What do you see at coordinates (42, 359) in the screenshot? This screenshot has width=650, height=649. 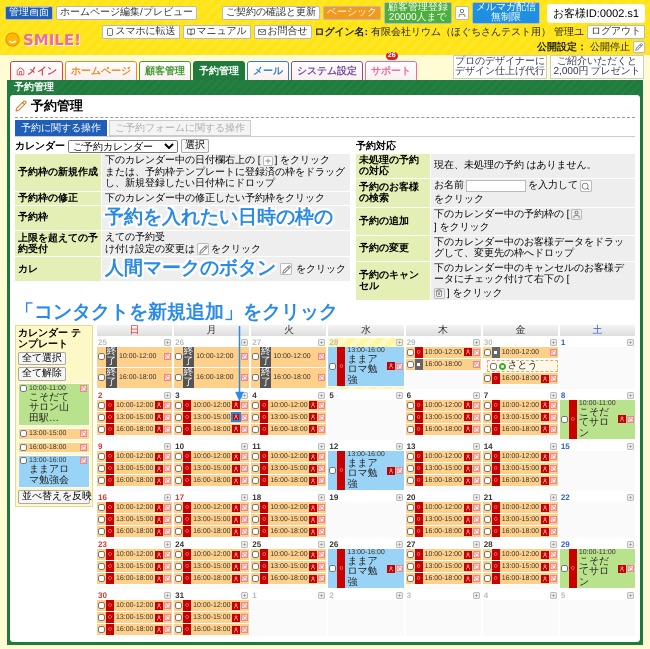 I see `template-button: 全て選択` at bounding box center [42, 359].